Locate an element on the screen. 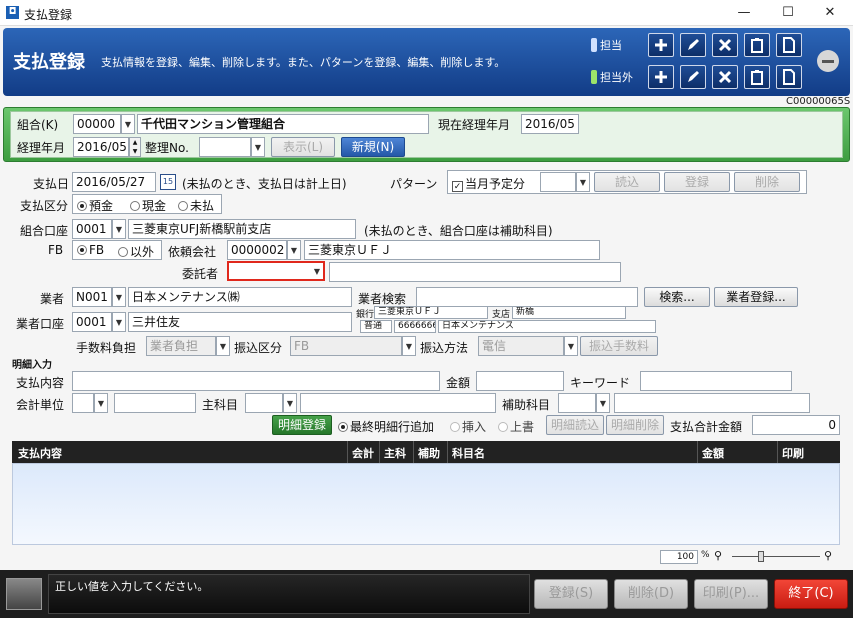 This screenshot has height=618, width=853. seiri-dropdown: ▼ is located at coordinates (258, 147).